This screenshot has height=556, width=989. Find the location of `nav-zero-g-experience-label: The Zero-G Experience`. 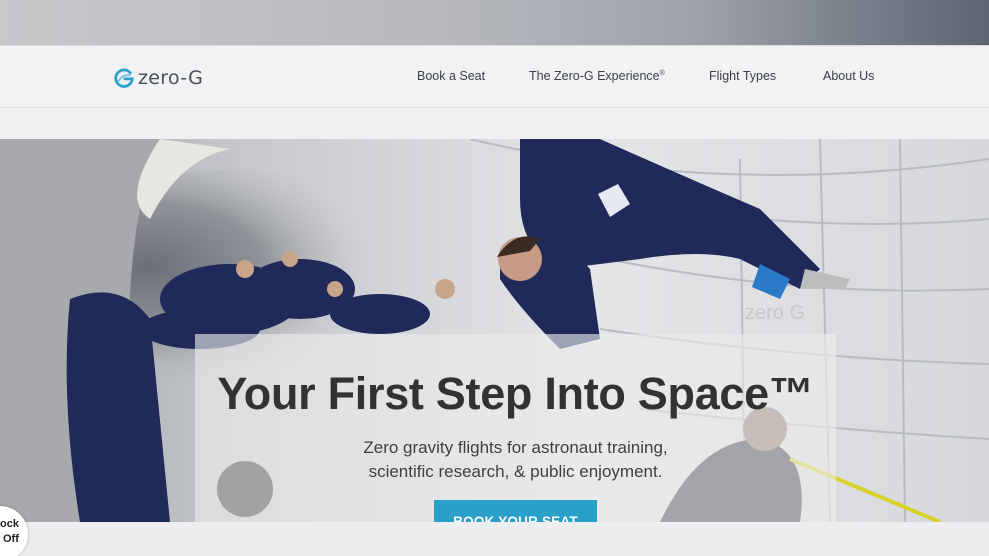

nav-zero-g-experience-label: The Zero-G Experience is located at coordinates (594, 76).